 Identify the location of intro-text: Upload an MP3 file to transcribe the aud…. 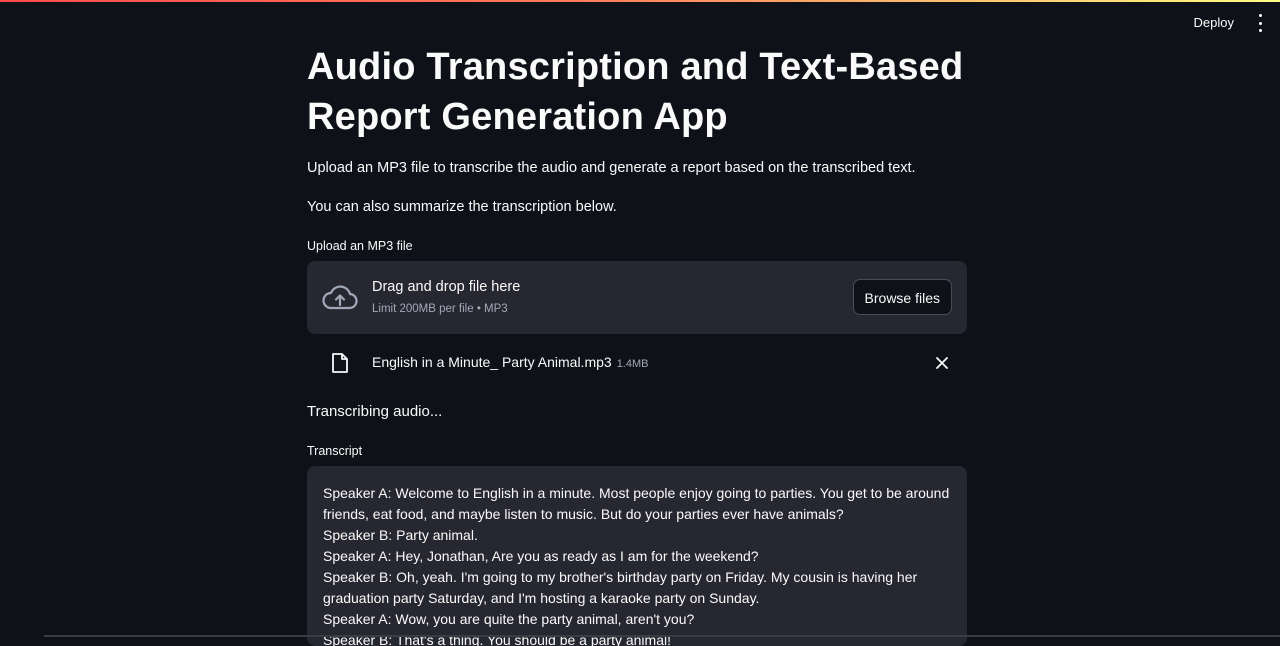
(611, 168).